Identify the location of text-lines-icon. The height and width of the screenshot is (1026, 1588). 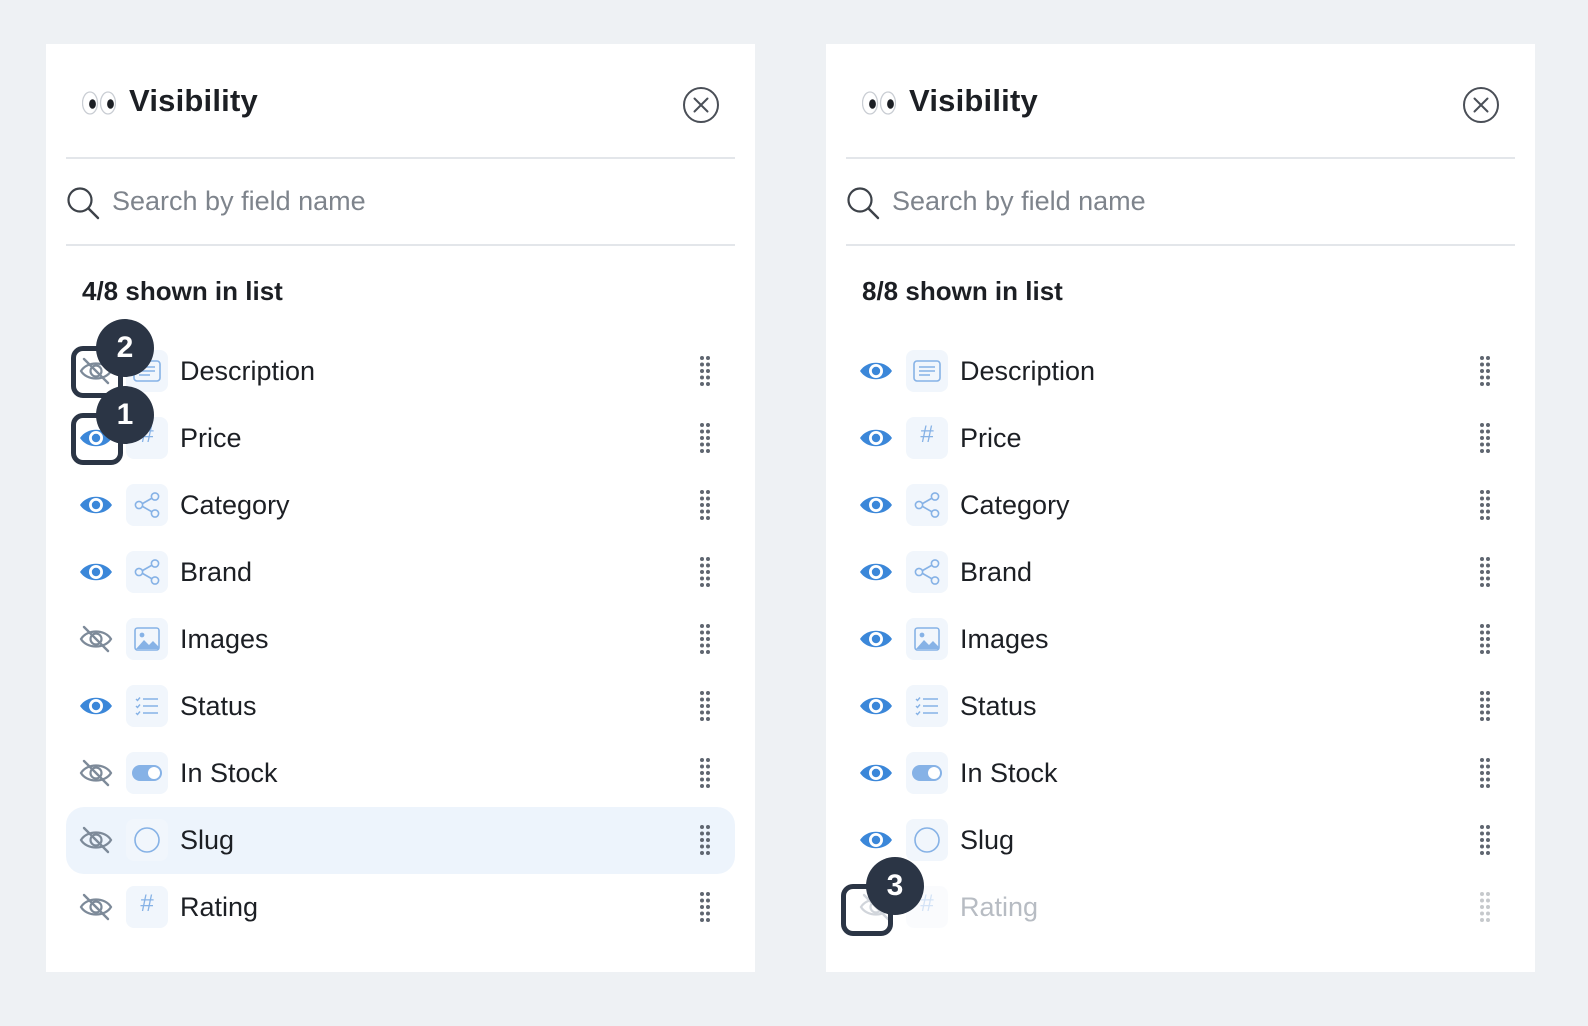
(927, 371).